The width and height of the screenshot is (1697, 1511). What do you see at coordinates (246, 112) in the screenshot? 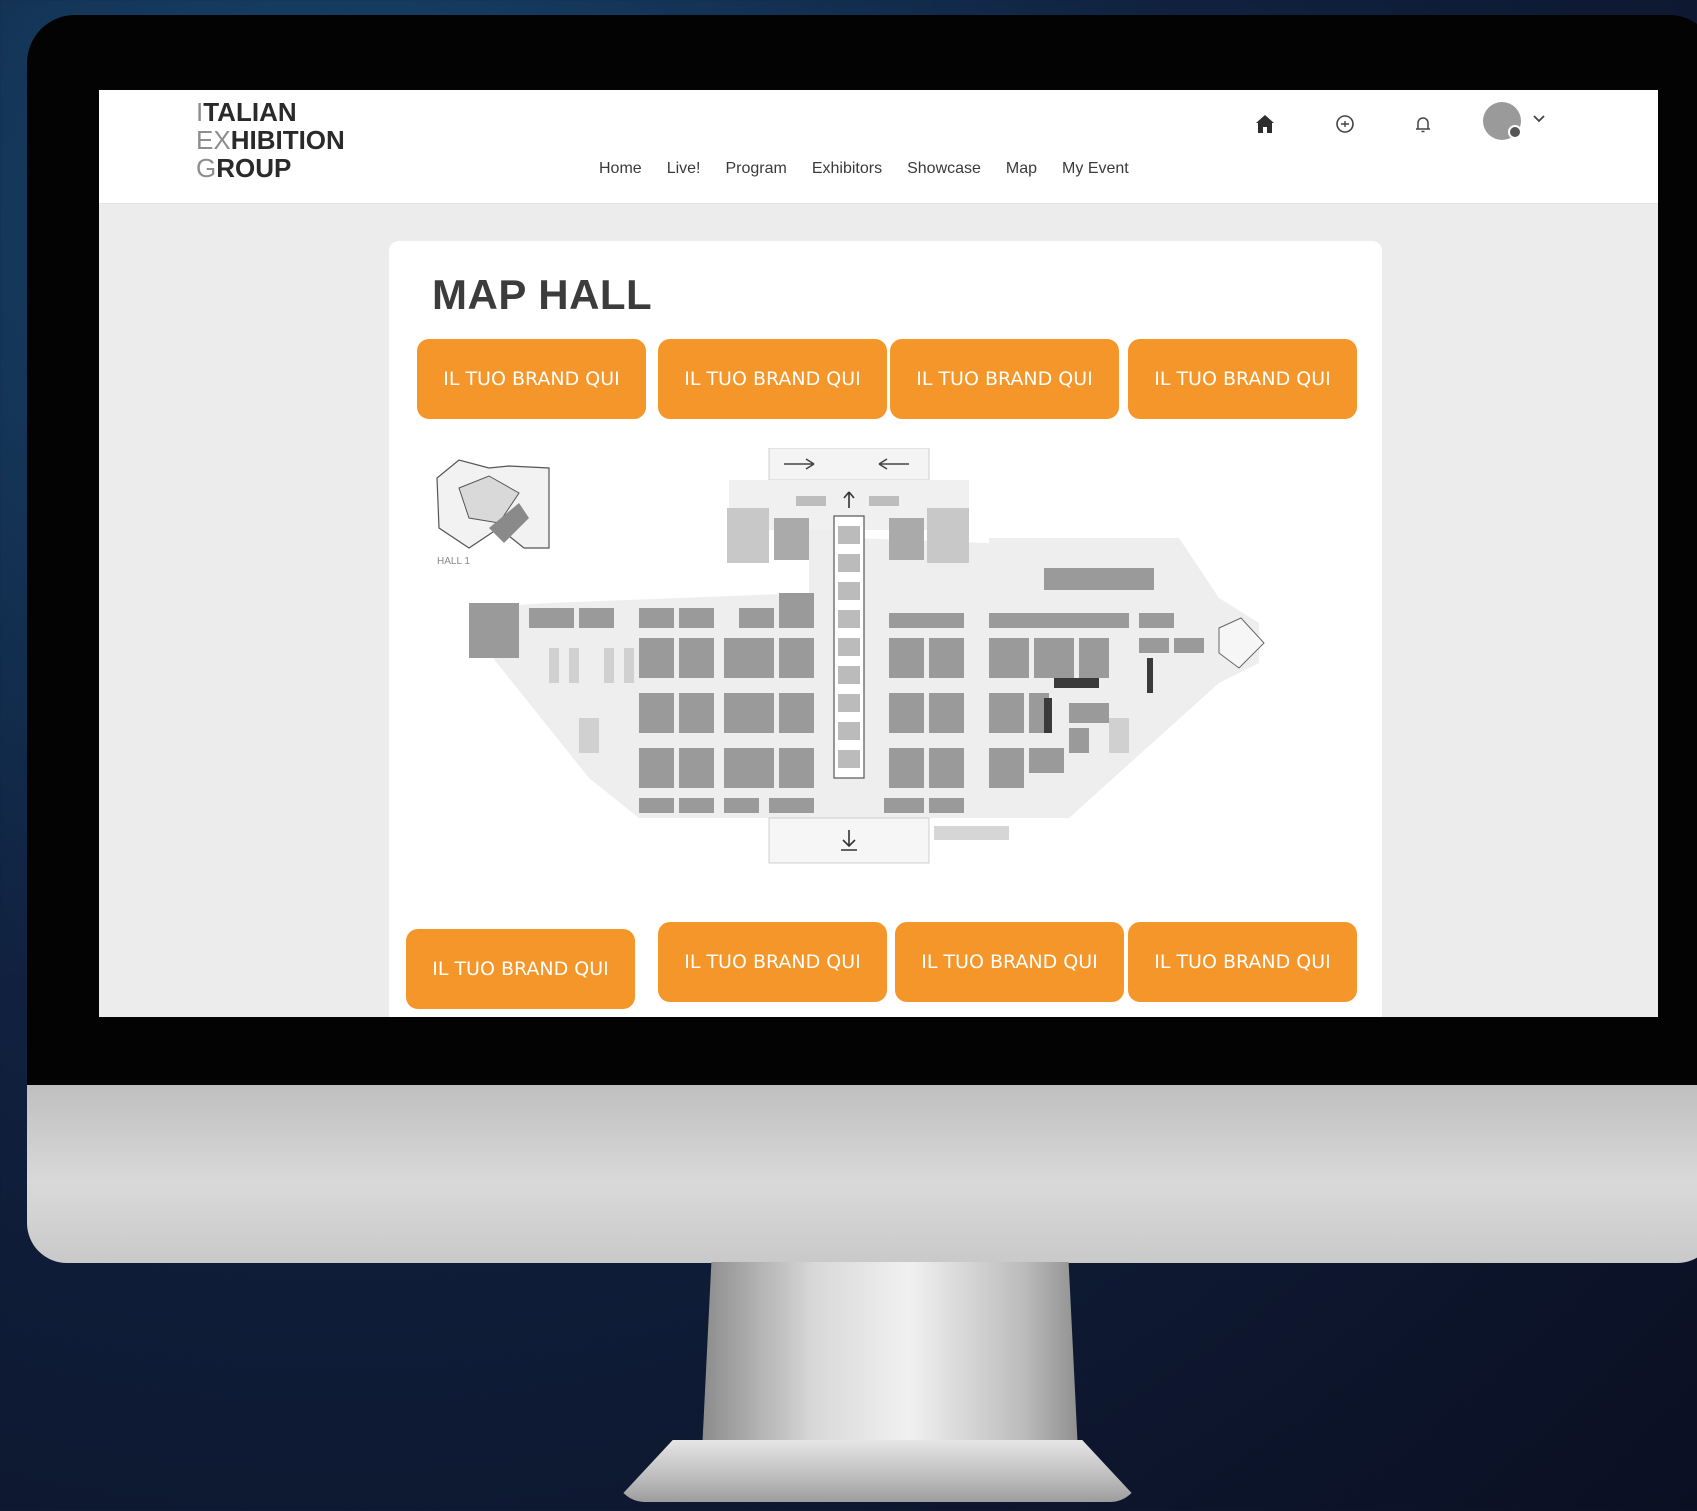
I see `logo-line-1: ITALIAN` at bounding box center [246, 112].